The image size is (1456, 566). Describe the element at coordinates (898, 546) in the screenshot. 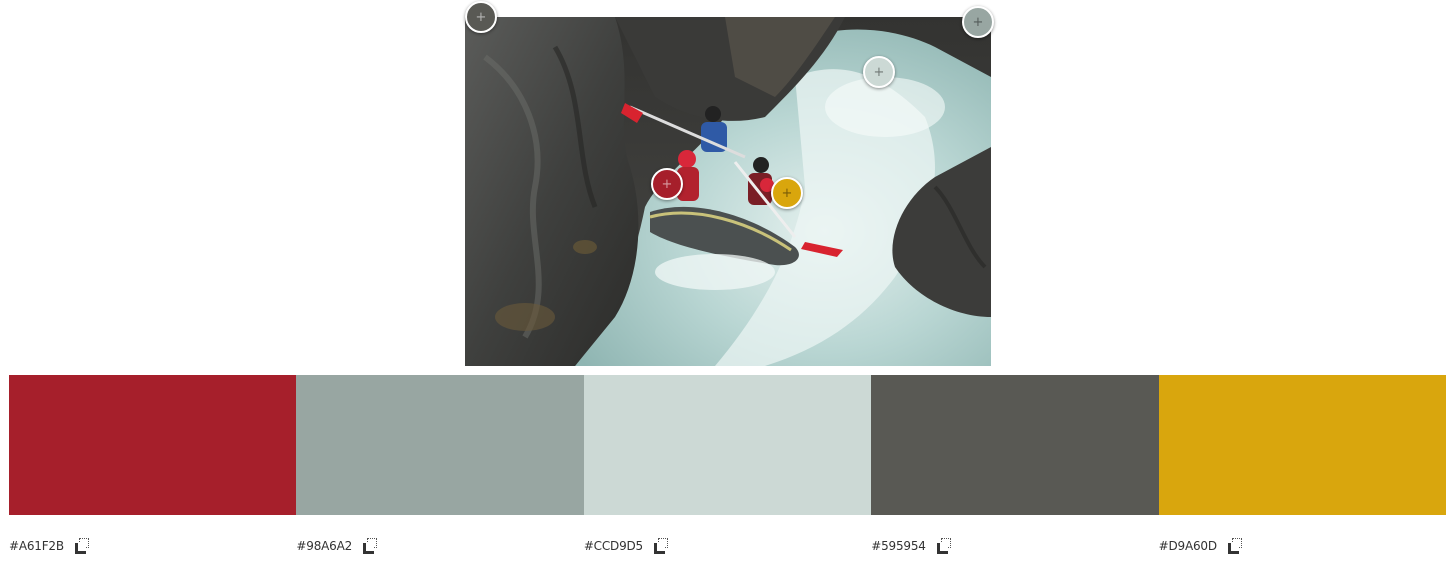

I see `hex-code: #595954` at that location.